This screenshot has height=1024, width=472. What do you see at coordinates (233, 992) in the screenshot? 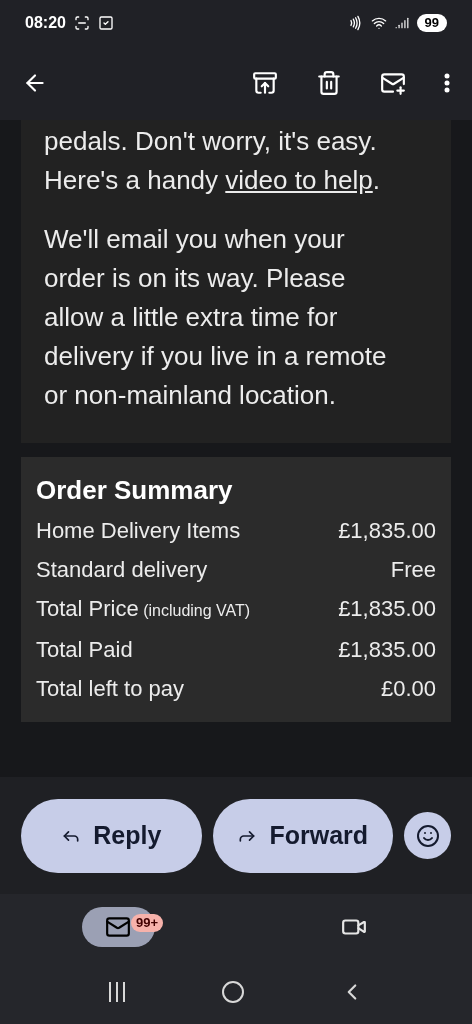
I see `home-icon` at bounding box center [233, 992].